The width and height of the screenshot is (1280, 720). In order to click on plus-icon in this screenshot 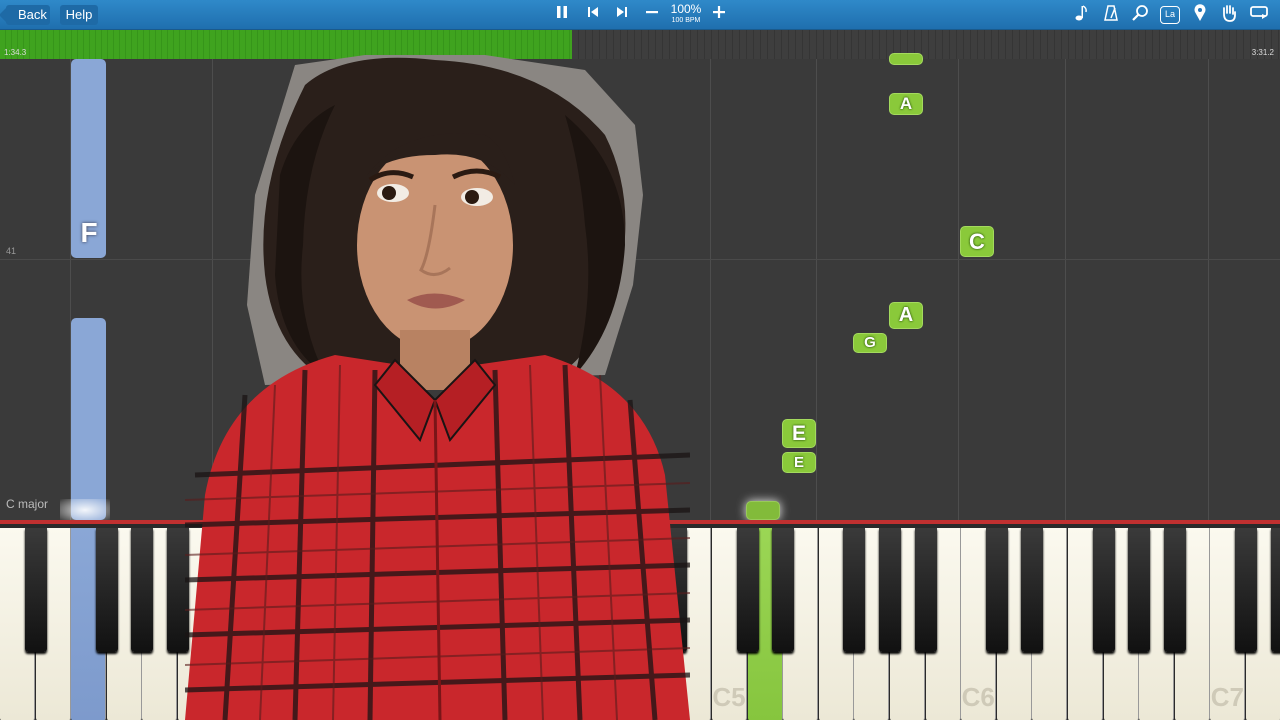, I will do `click(719, 15)`.